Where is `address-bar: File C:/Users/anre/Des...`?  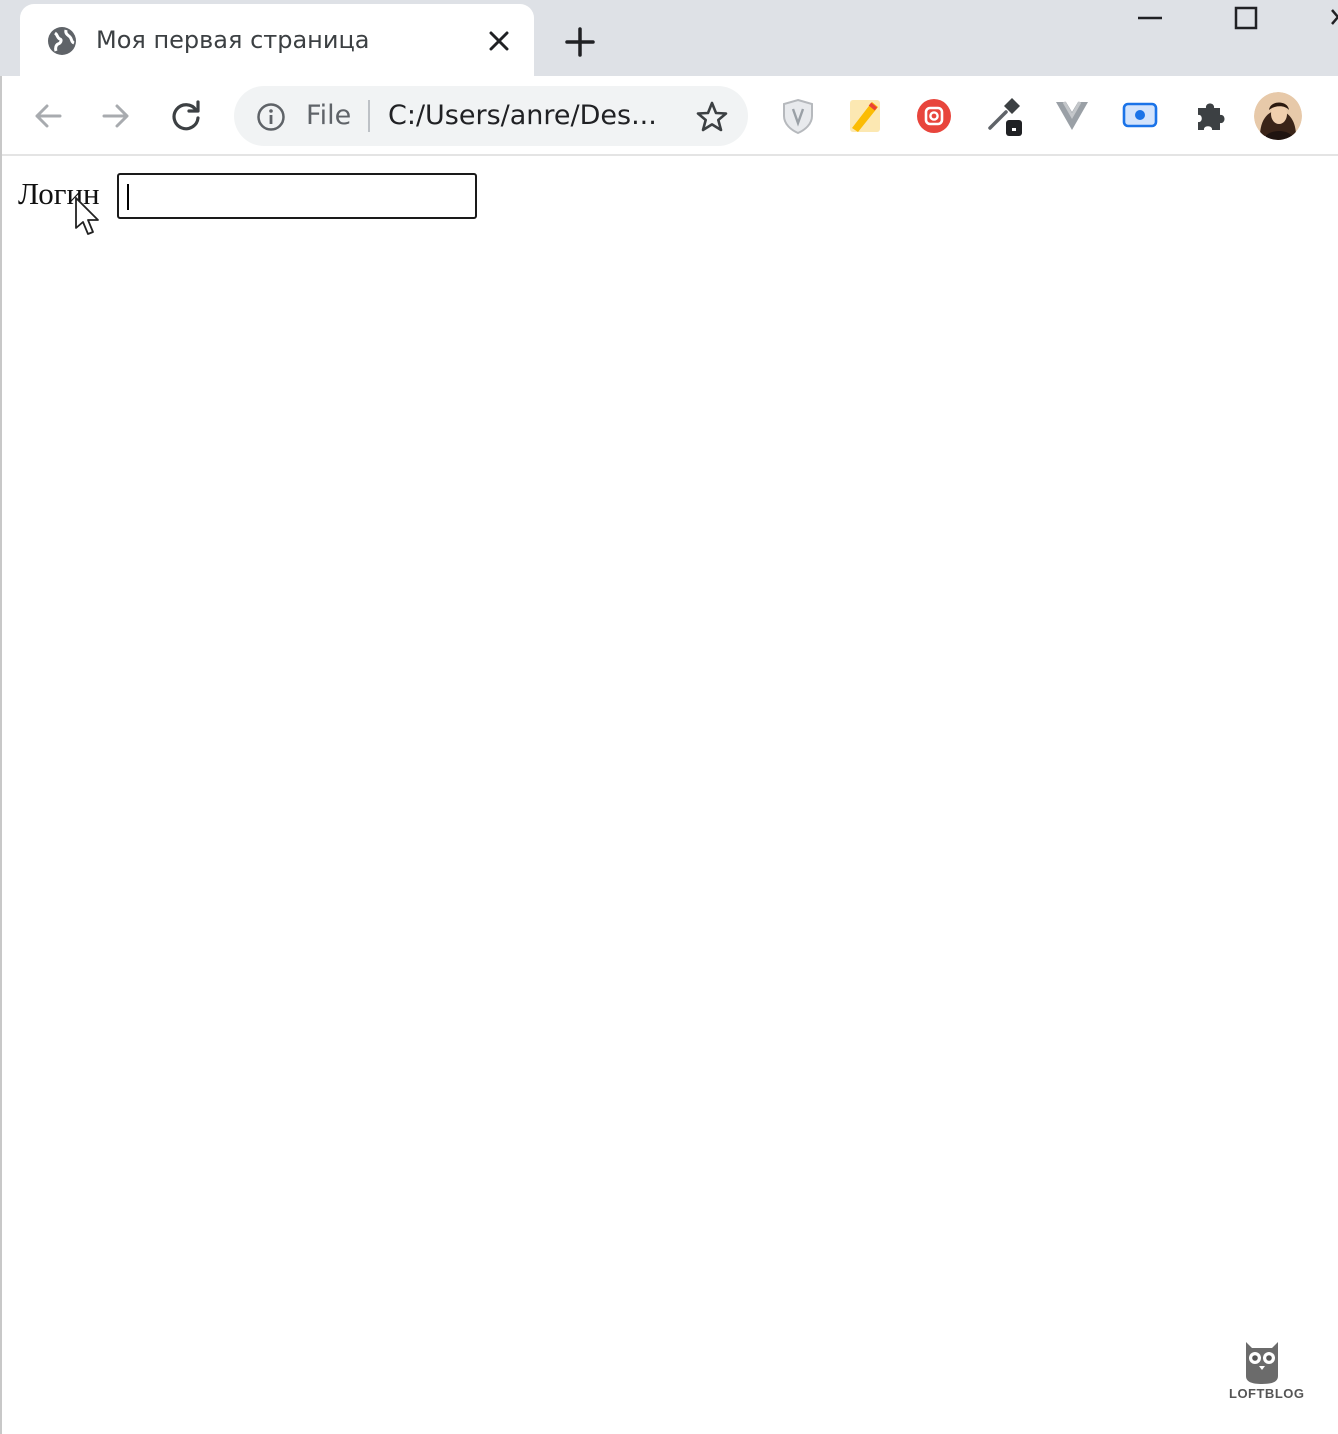
address-bar: File C:/Users/anre/Des... is located at coordinates (491, 116).